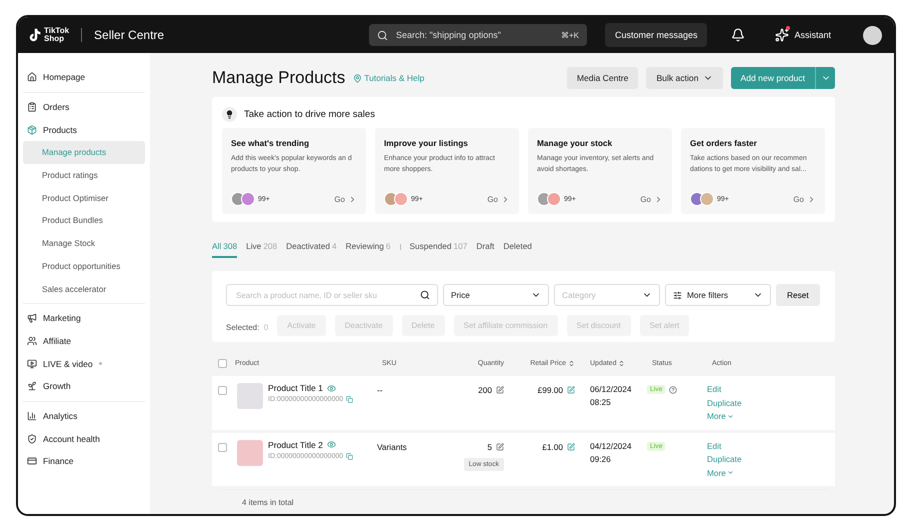 Image resolution: width=910 pixels, height=530 pixels. I want to click on sidebar-item: Affiliate, so click(84, 341).